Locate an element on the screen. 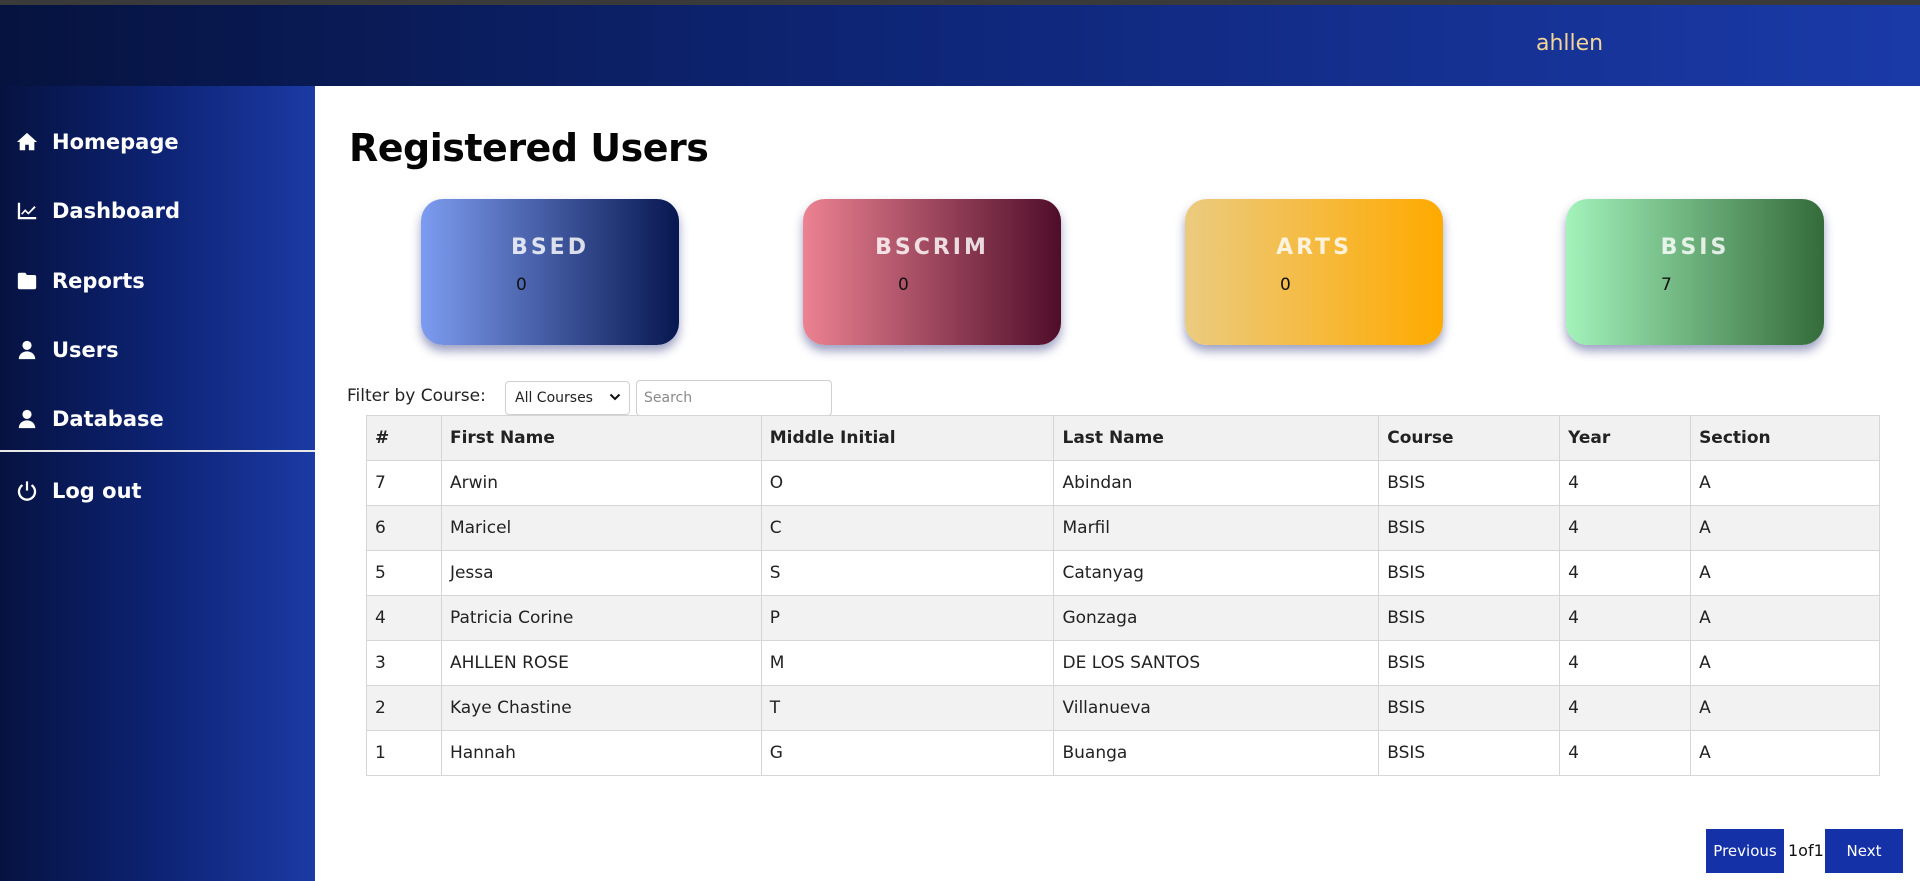 The image size is (1920, 881). previous-page-button: Previous is located at coordinates (1745, 851).